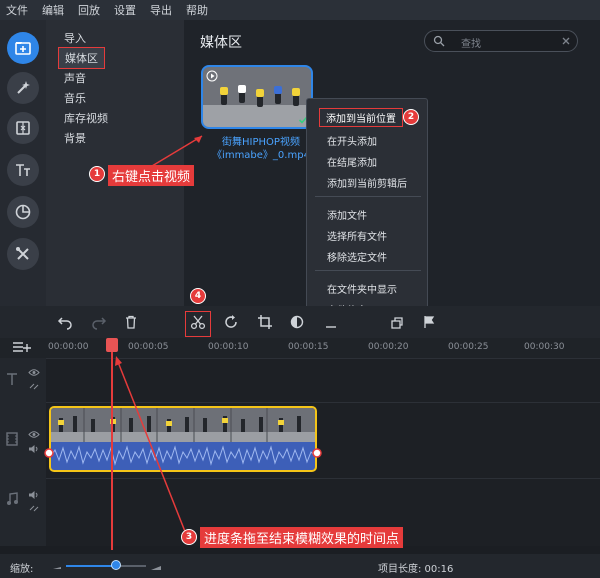 The height and width of the screenshot is (578, 600). I want to click on category-sound: 声音, so click(75, 78).